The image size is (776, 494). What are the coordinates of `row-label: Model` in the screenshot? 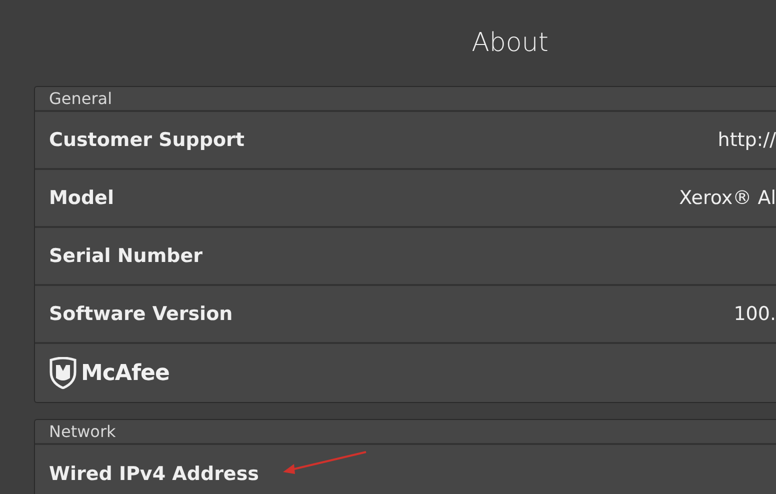 It's located at (81, 198).